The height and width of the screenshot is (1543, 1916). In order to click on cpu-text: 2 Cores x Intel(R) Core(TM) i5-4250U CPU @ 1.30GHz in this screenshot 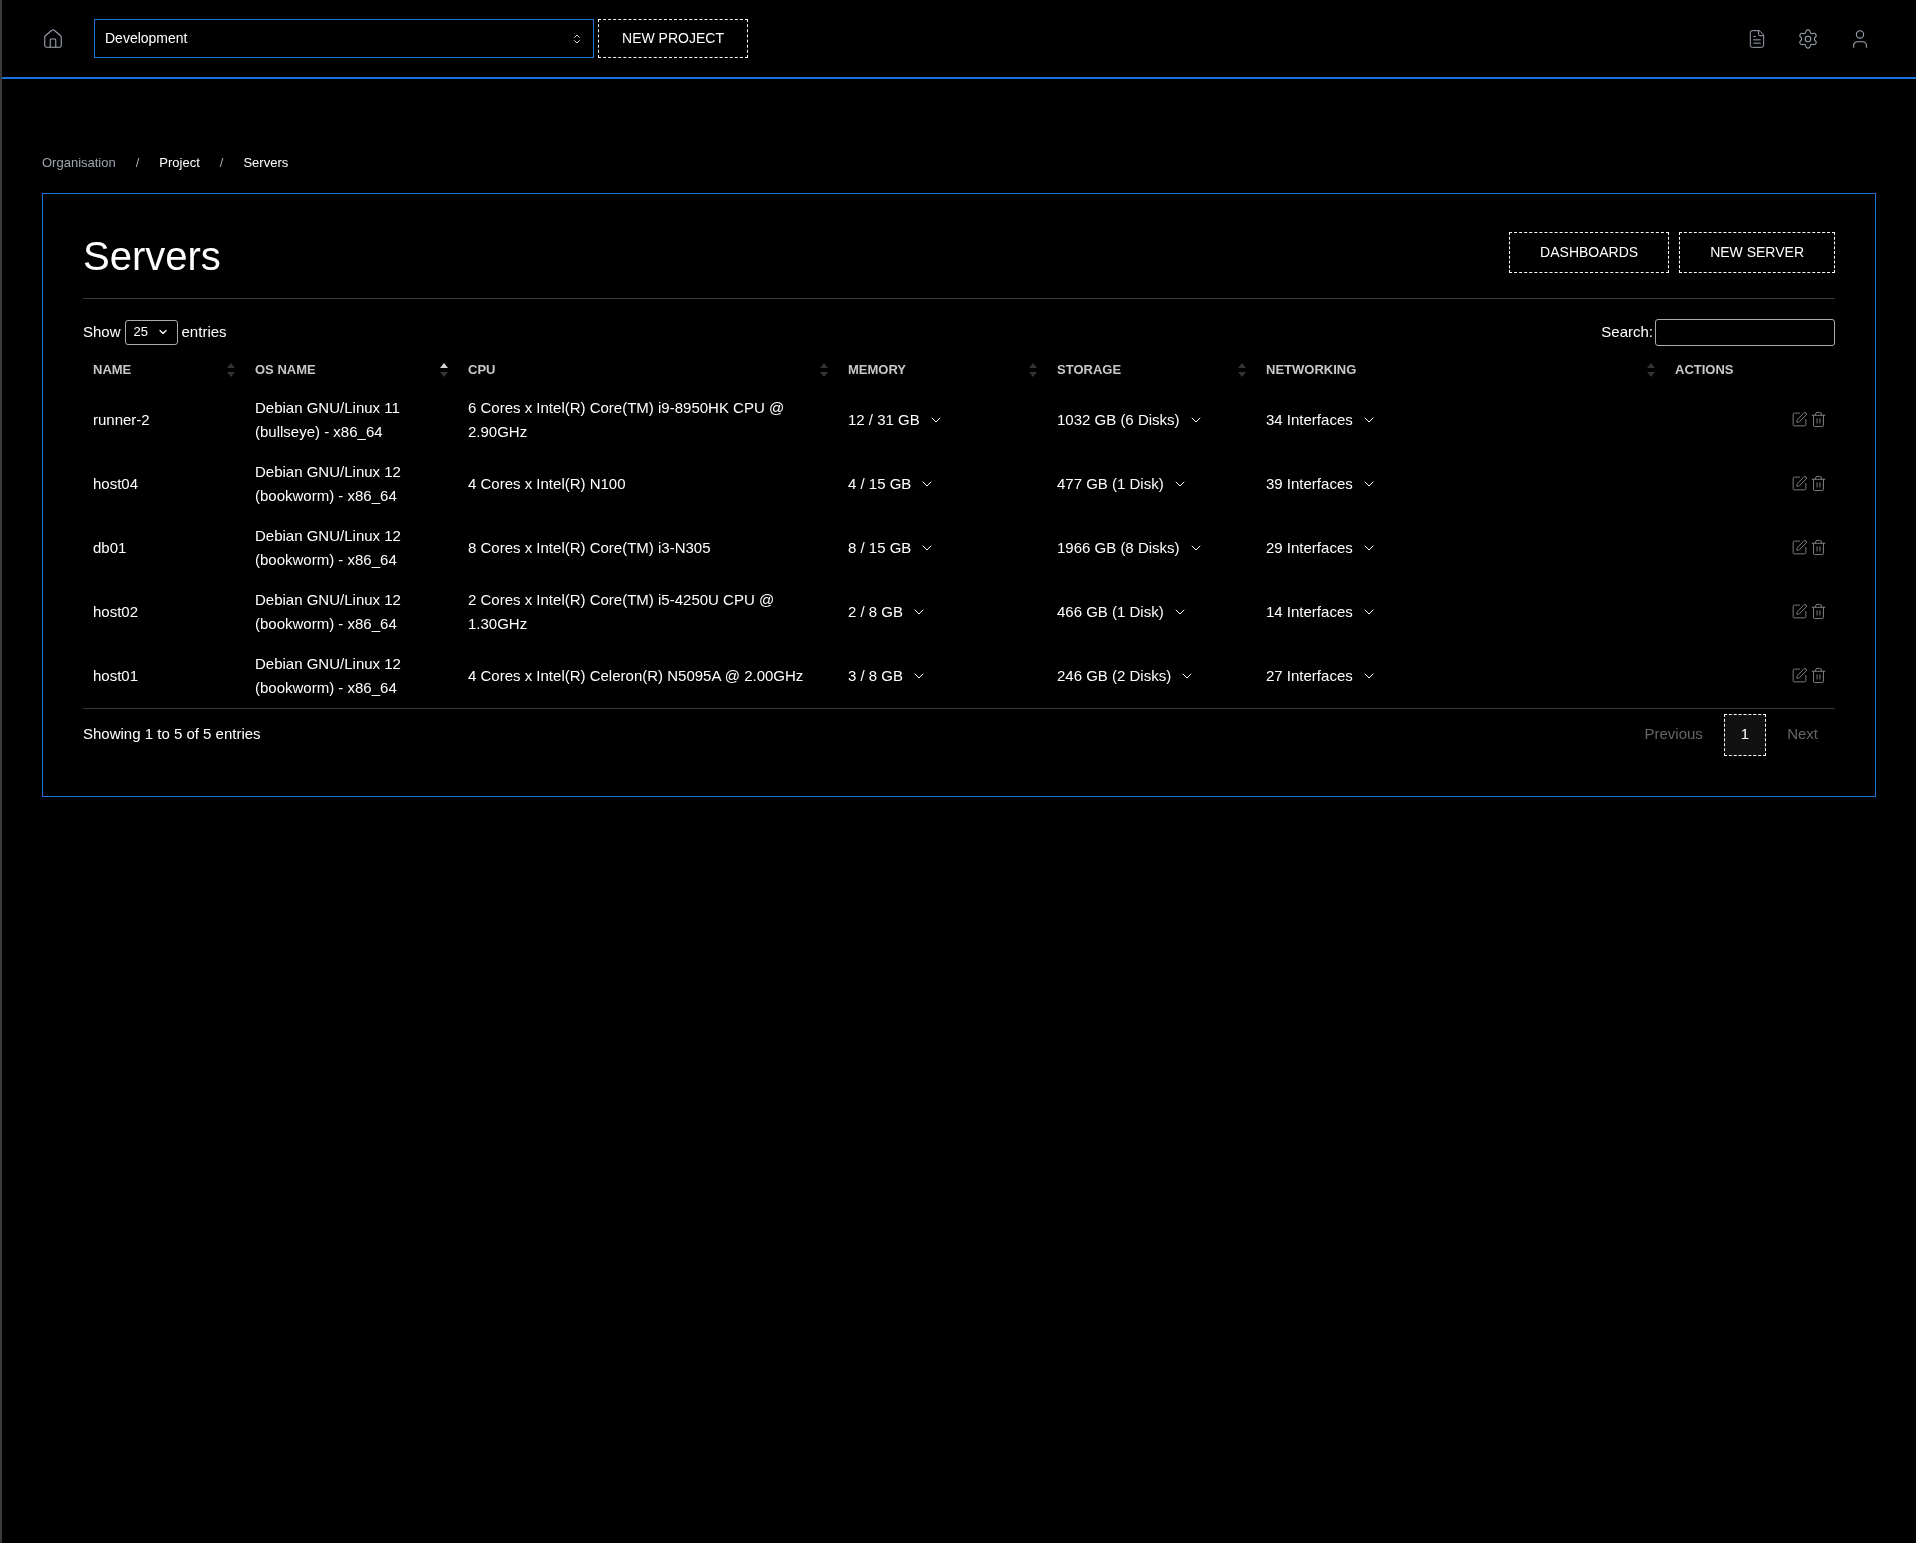, I will do `click(621, 611)`.